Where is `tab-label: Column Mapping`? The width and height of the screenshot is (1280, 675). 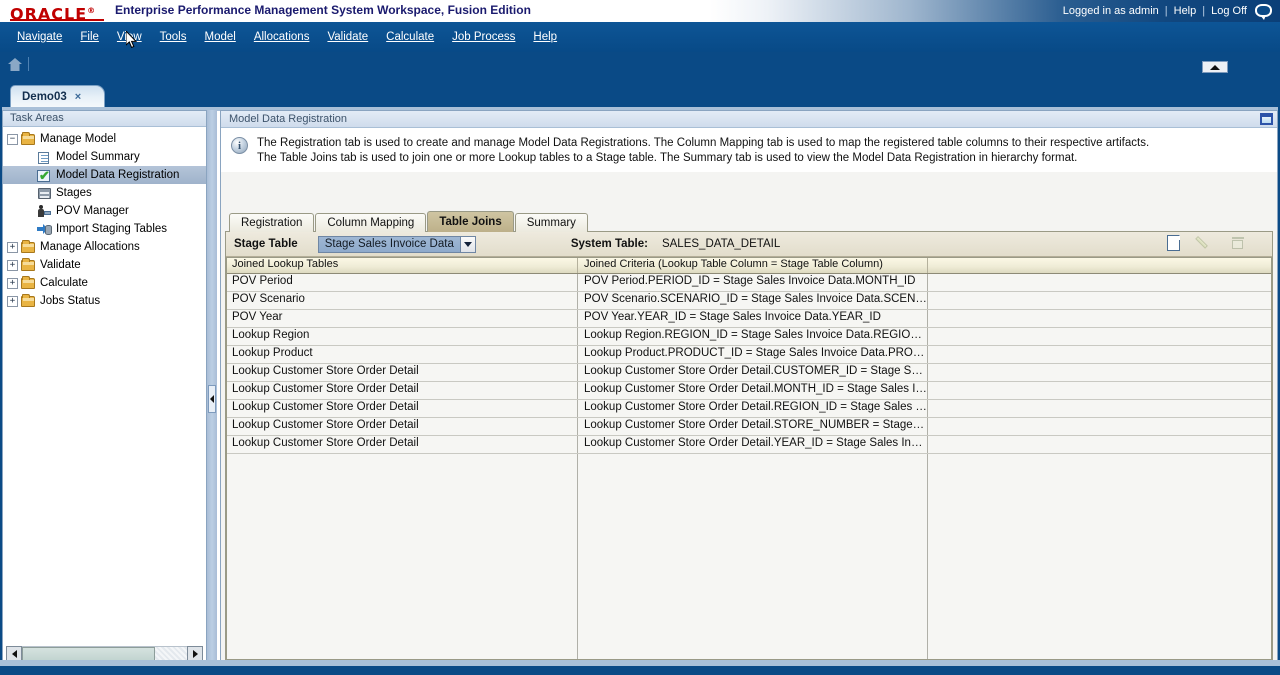 tab-label: Column Mapping is located at coordinates (371, 223).